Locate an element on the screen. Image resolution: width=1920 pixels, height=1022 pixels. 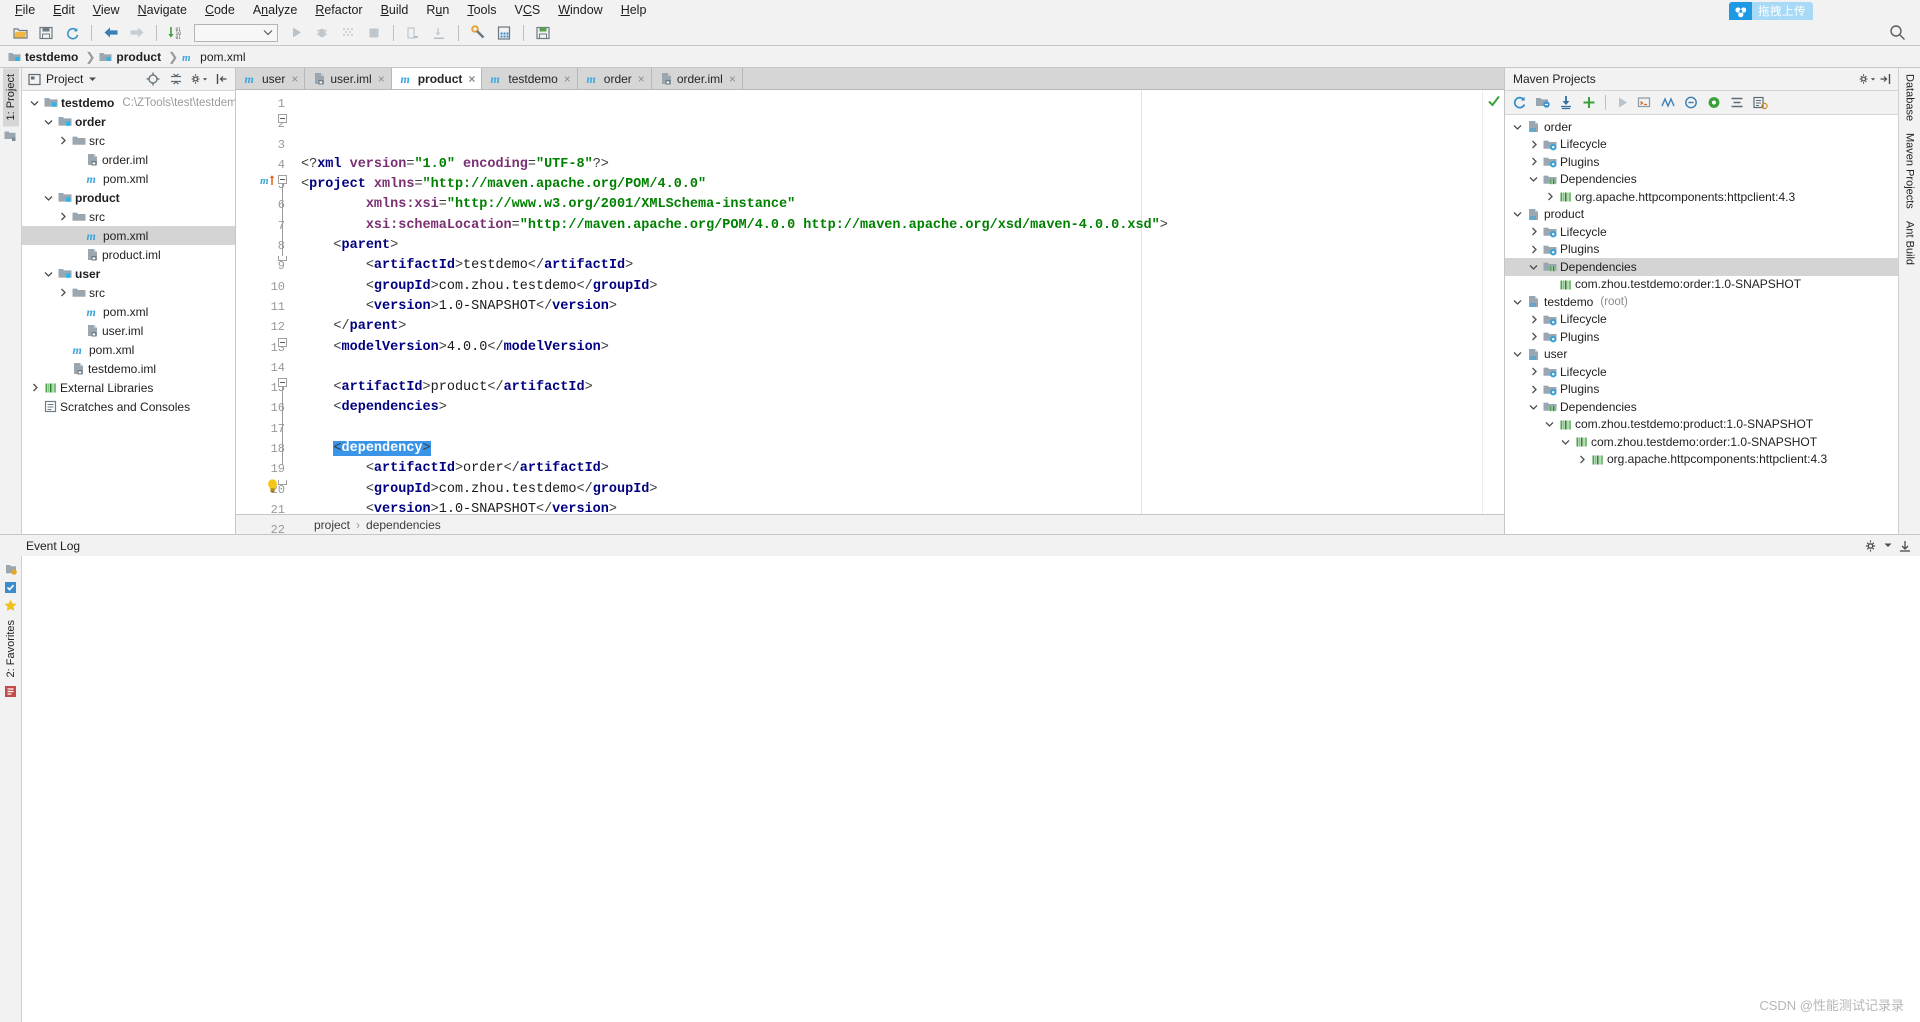
generate-sources-icon is located at coordinates (1543, 103).